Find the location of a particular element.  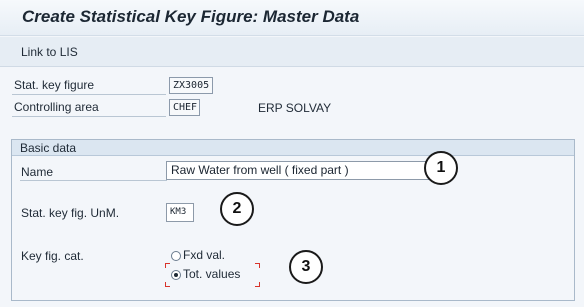

basic-data-header: Basic data is located at coordinates (293, 148).